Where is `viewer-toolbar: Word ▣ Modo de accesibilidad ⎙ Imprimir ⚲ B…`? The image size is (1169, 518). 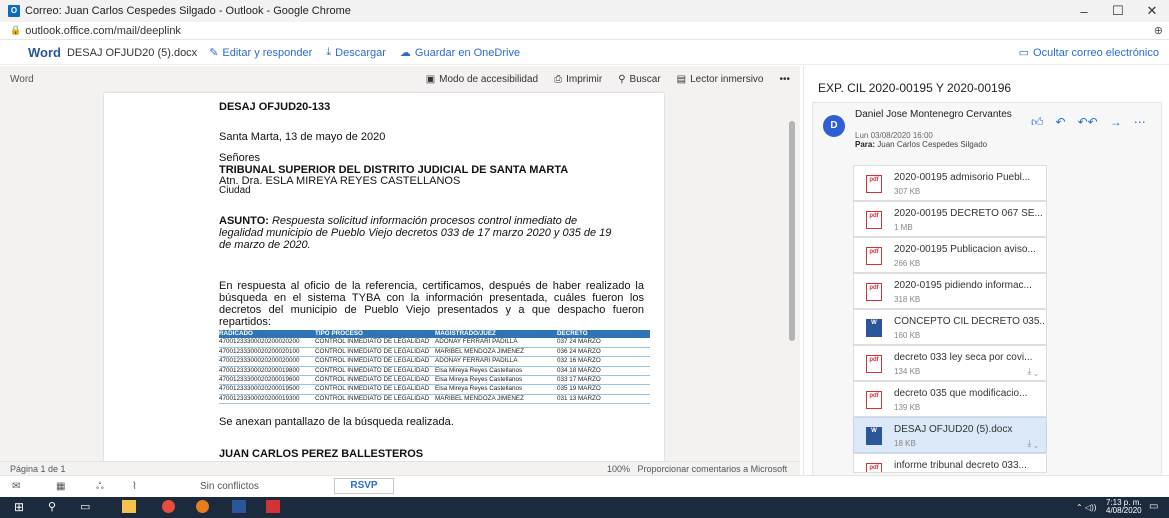
viewer-toolbar: Word ▣ Modo de accesibilidad ⎙ Imprimir ⚲ B… is located at coordinates (400, 79).